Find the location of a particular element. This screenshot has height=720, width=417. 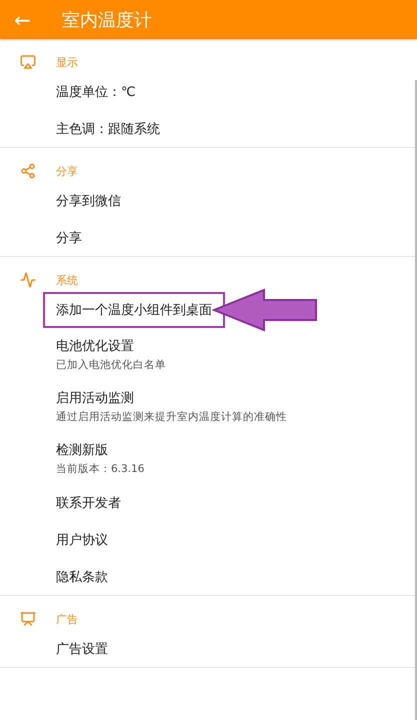

section-title: 广告 is located at coordinates (67, 619).